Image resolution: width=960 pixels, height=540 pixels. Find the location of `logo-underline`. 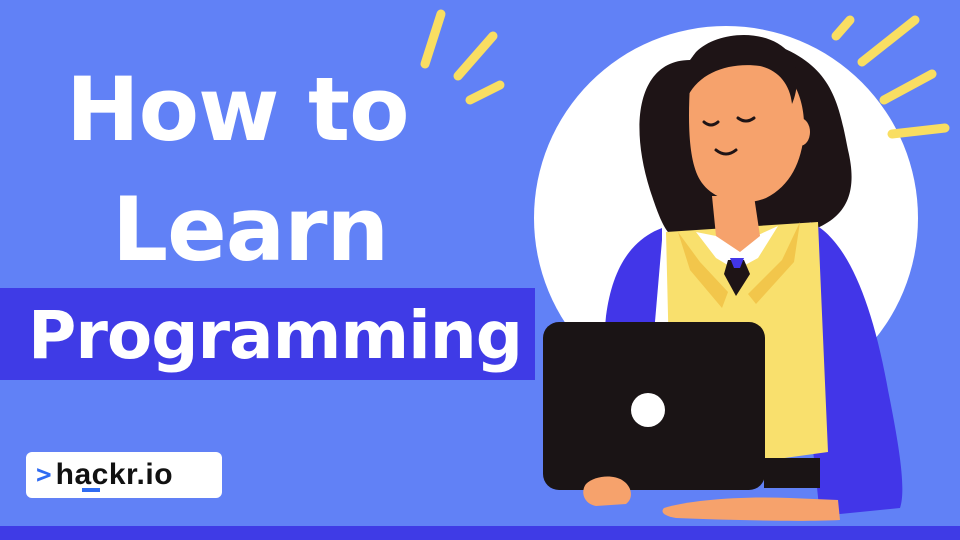

logo-underline is located at coordinates (91, 490).